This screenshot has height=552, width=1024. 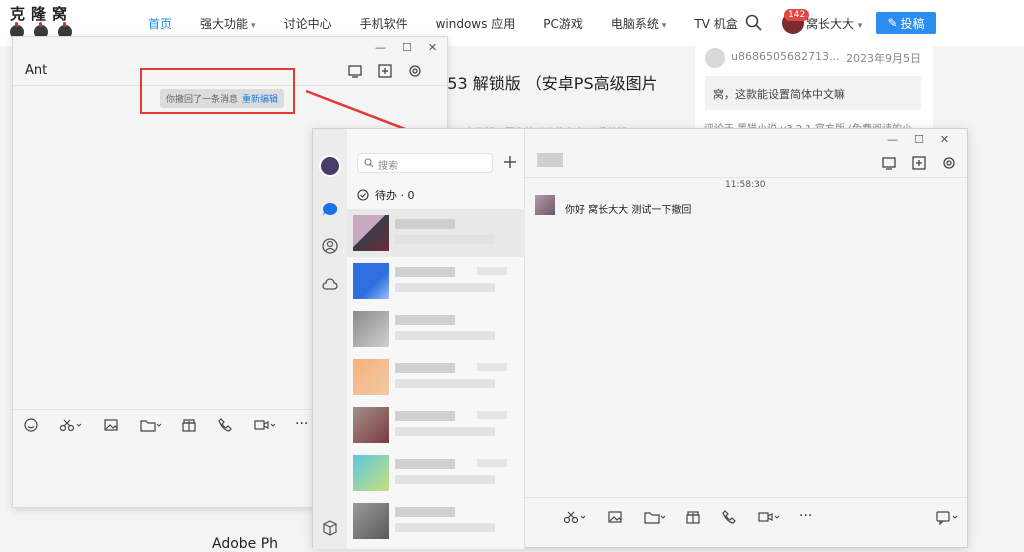 I want to click on chat-bubble-icon, so click(x=330, y=210).